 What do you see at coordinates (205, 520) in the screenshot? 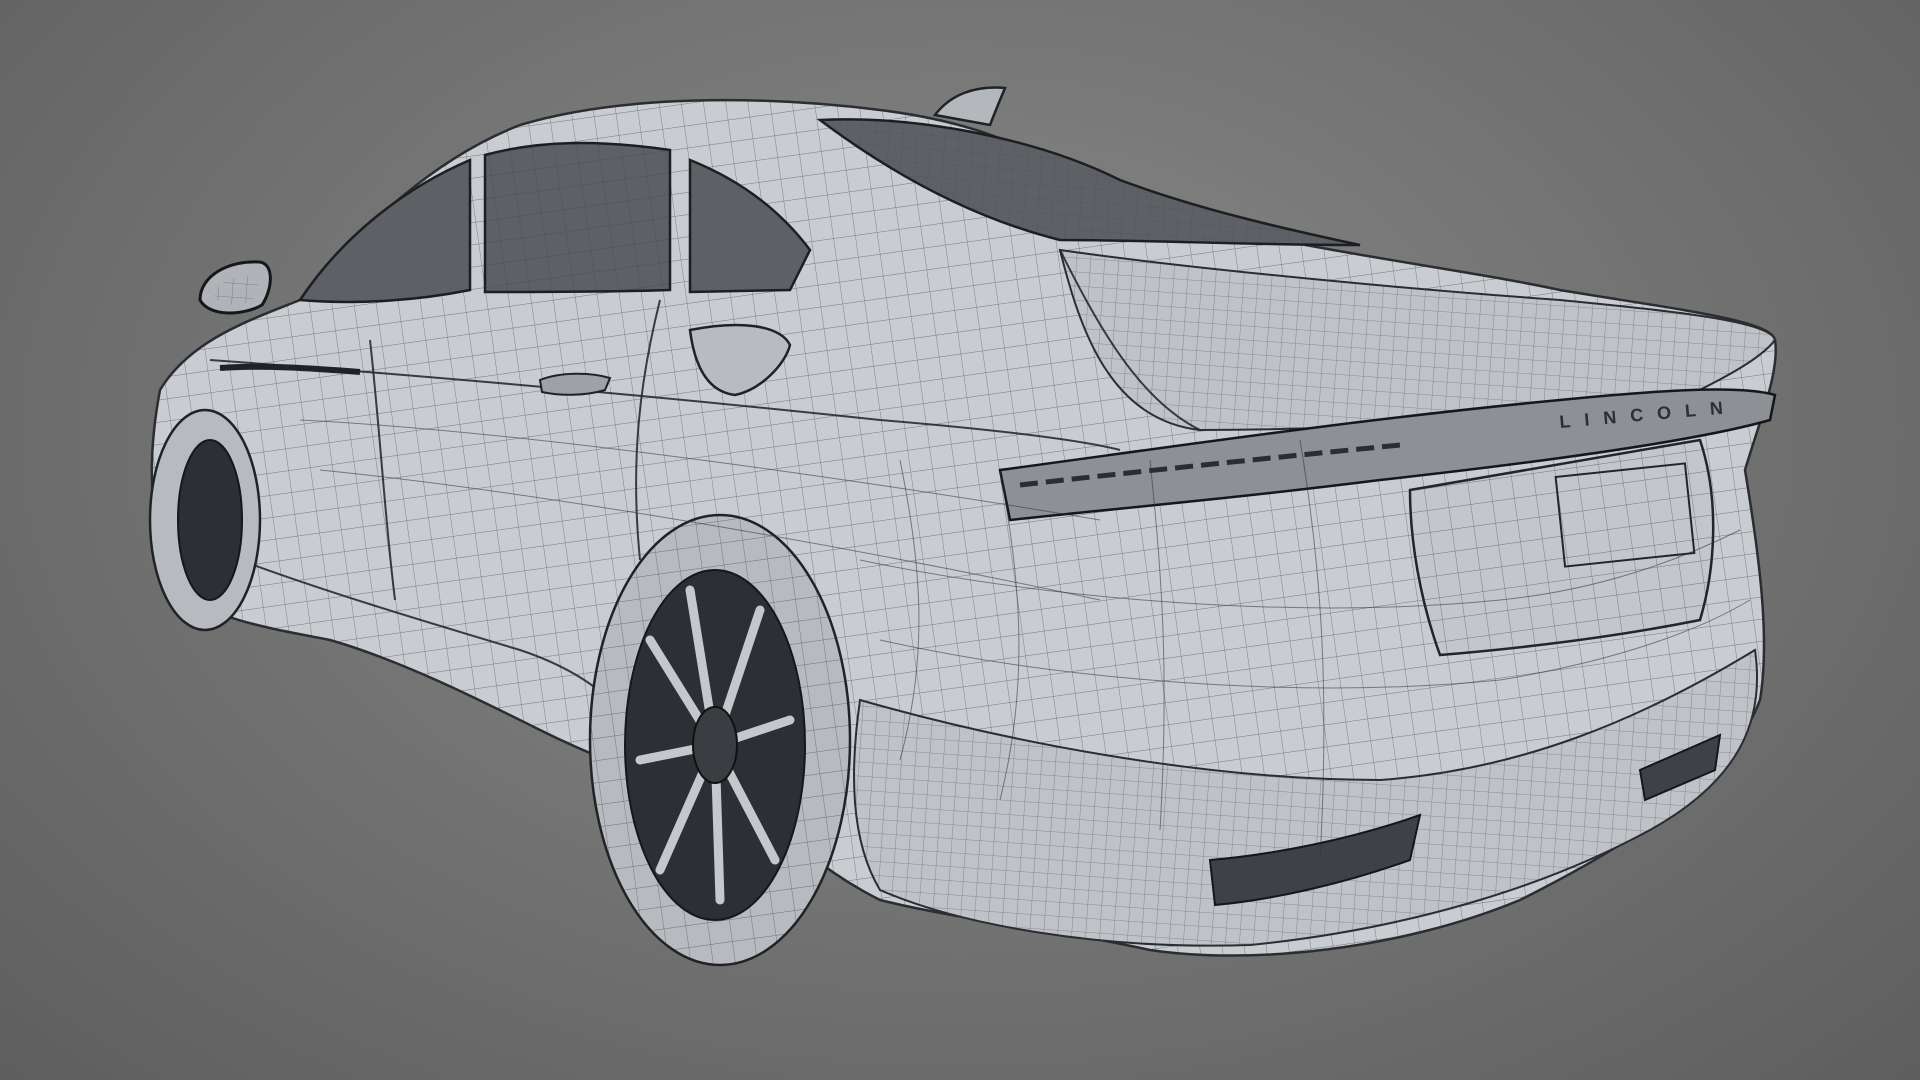
I see `front-wheel` at bounding box center [205, 520].